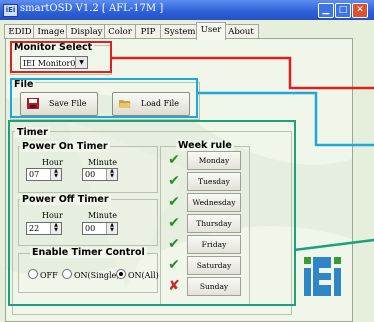 The width and height of the screenshot is (374, 322). I want to click on annotation-line-green, so click(334, 245).